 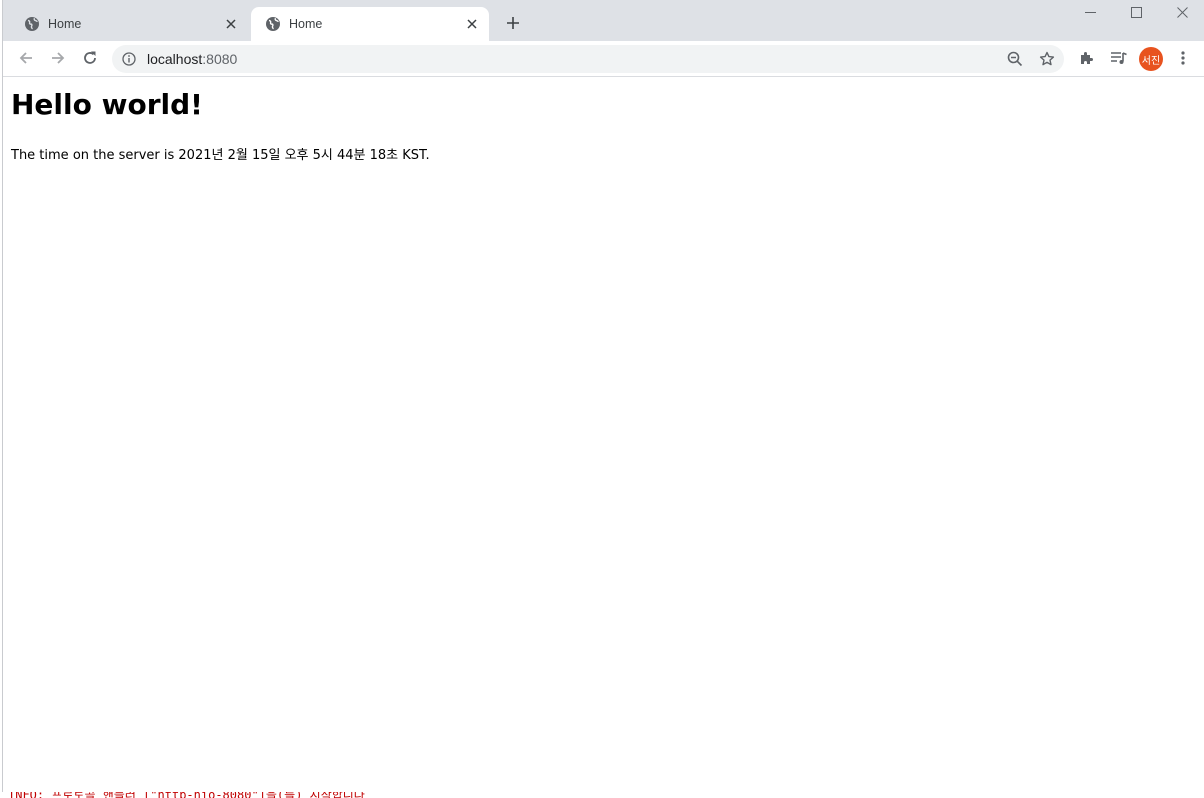 I want to click on browser-toolbar: localhost:8080 서진, so click(x=603, y=59).